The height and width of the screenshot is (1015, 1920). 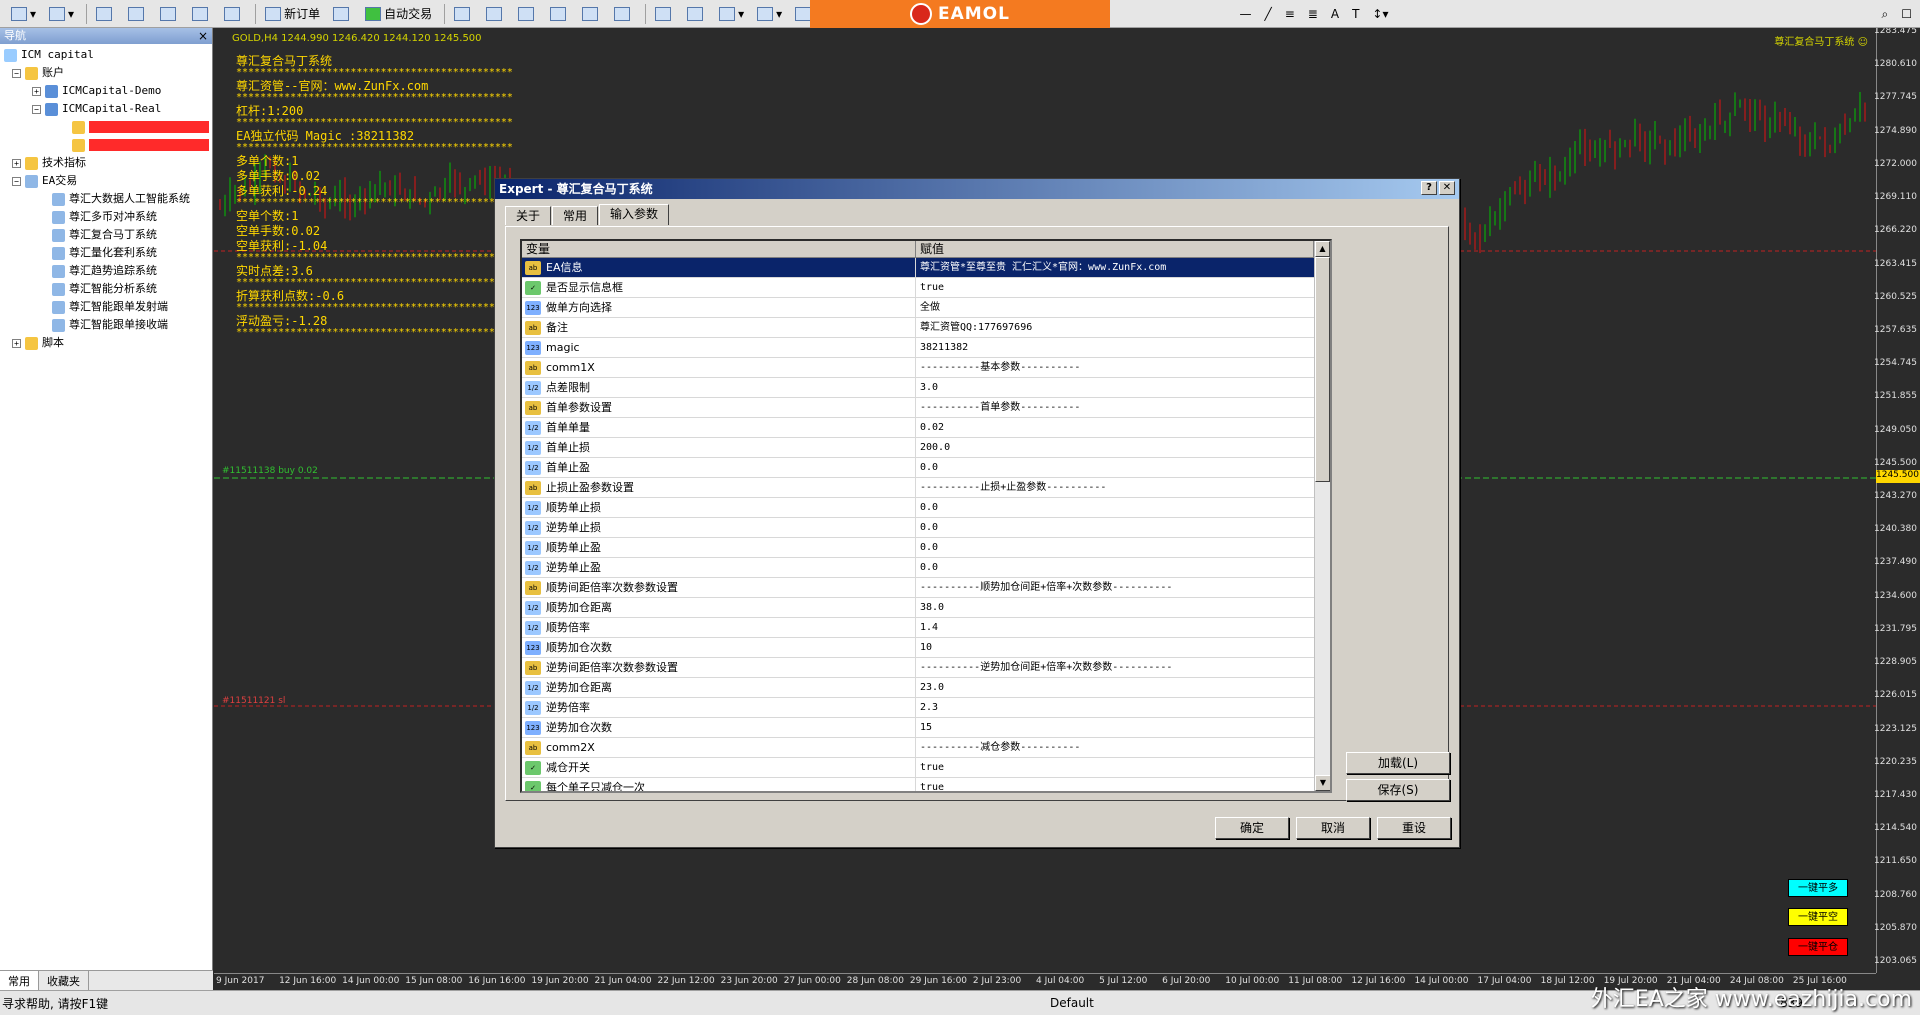 What do you see at coordinates (292, 14) in the screenshot?
I see `new-order-button: 新订单` at bounding box center [292, 14].